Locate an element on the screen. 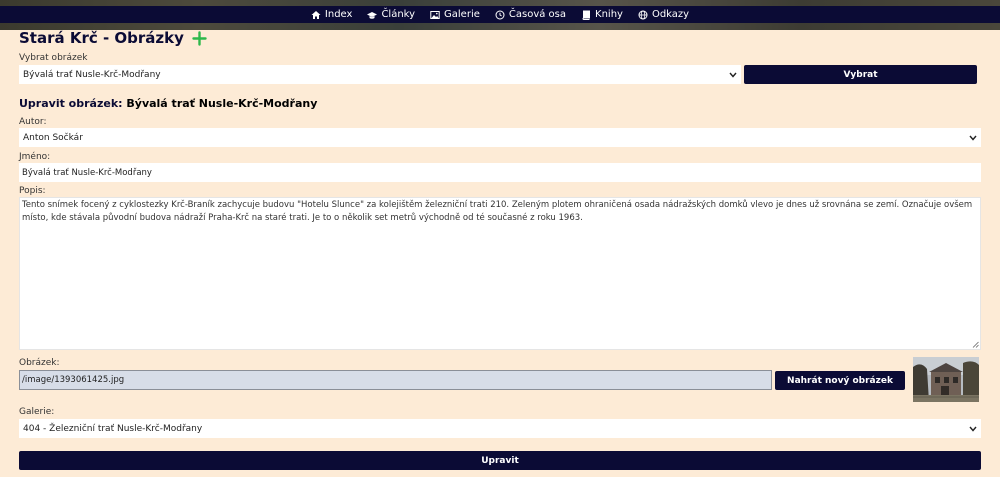 The image size is (1000, 477). select-image-label: Vybrat obrázek is located at coordinates (53, 58).